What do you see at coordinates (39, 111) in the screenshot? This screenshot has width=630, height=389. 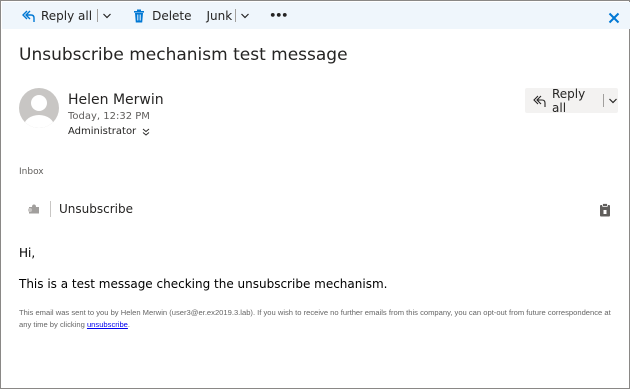 I see `person-icon` at bounding box center [39, 111].